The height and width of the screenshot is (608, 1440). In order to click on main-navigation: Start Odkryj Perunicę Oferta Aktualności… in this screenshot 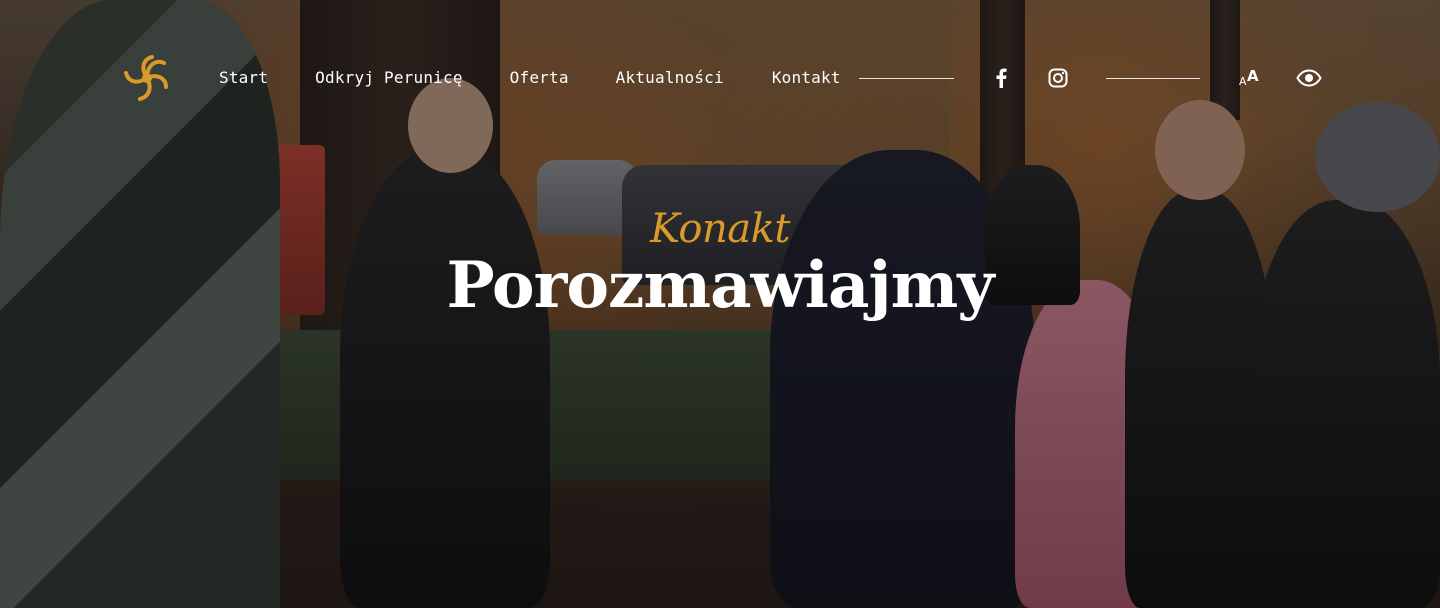, I will do `click(530, 78)`.